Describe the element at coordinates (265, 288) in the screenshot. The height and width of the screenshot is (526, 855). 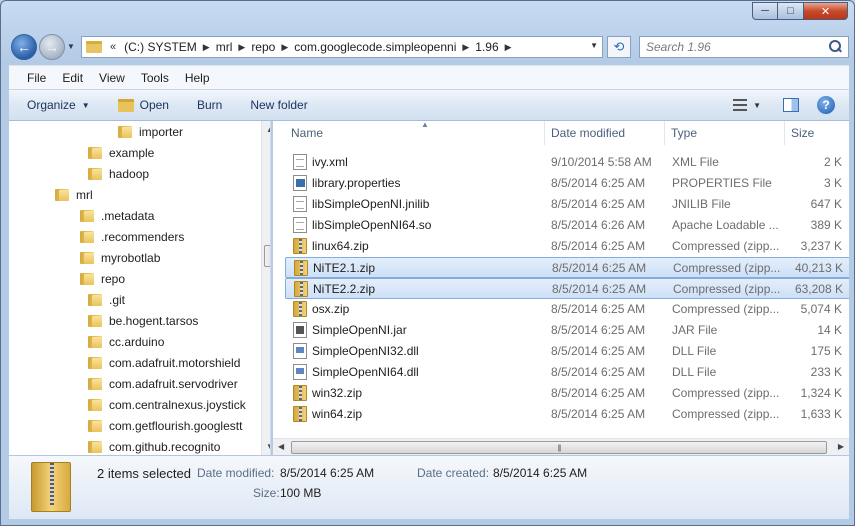
I see `navigation-scrollbar: ▲ ▼` at that location.